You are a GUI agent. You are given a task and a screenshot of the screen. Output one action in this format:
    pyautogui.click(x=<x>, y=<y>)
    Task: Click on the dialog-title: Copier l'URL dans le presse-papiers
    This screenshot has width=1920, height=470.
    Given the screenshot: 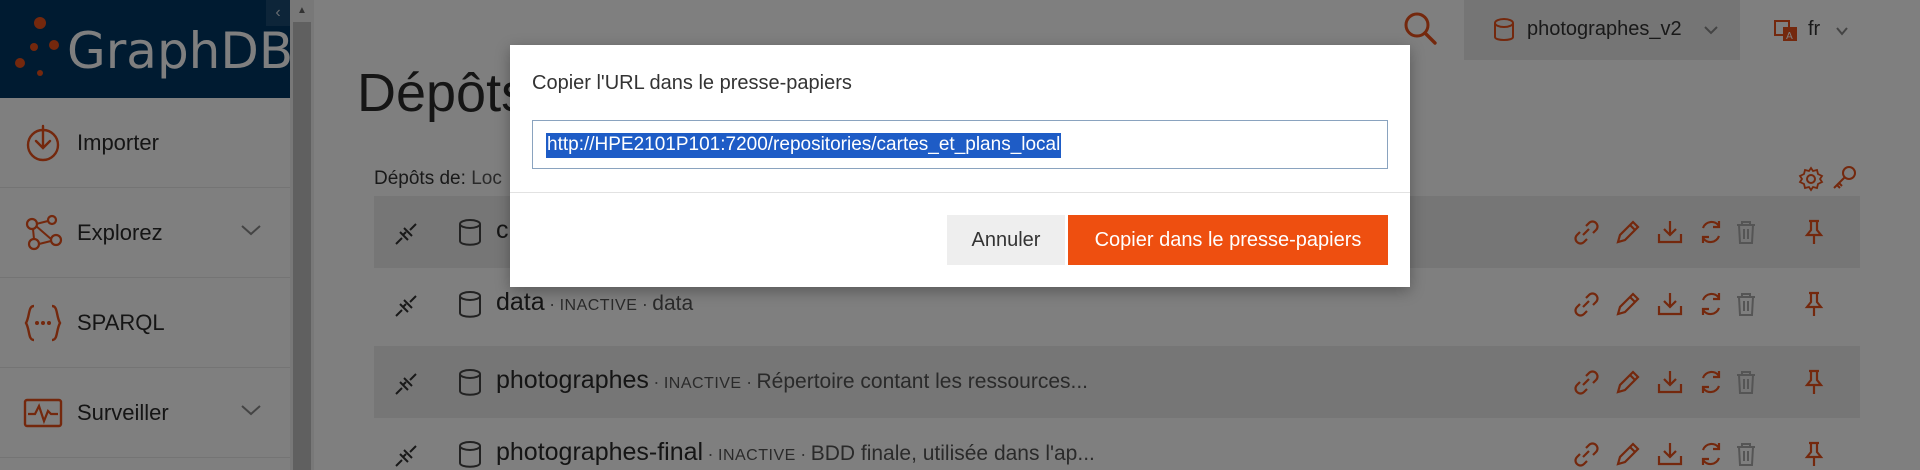 What is the action you would take?
    pyautogui.click(x=692, y=83)
    